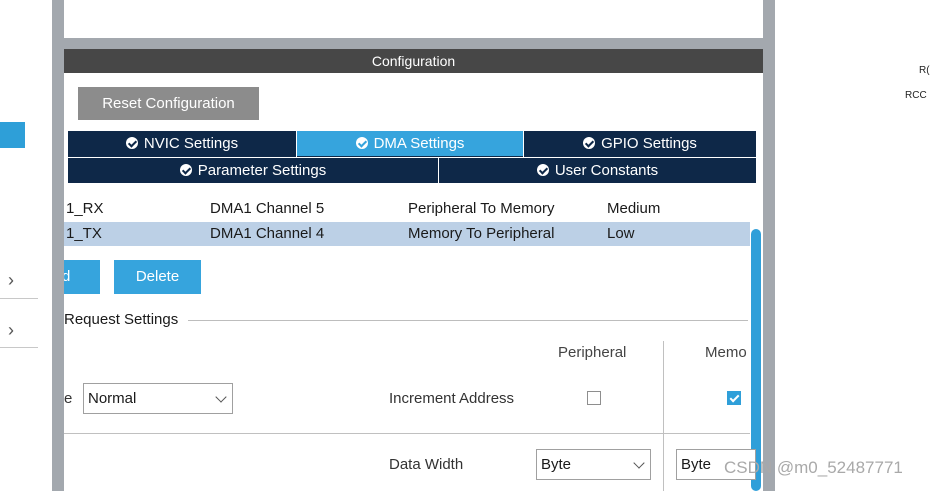  Describe the element at coordinates (413, 19) in the screenshot. I see `top-panel` at that location.